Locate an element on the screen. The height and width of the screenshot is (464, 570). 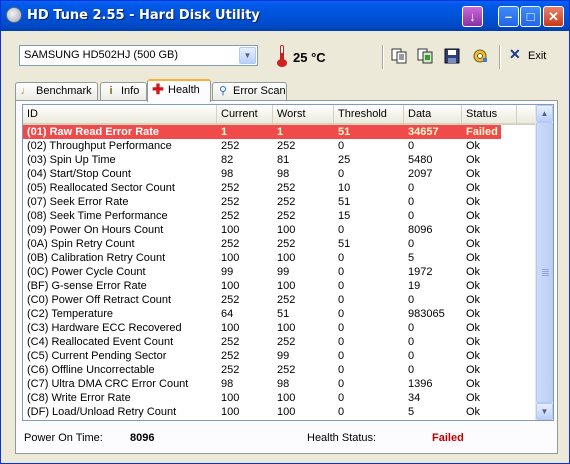
cell-data: 5480 is located at coordinates (420, 160).